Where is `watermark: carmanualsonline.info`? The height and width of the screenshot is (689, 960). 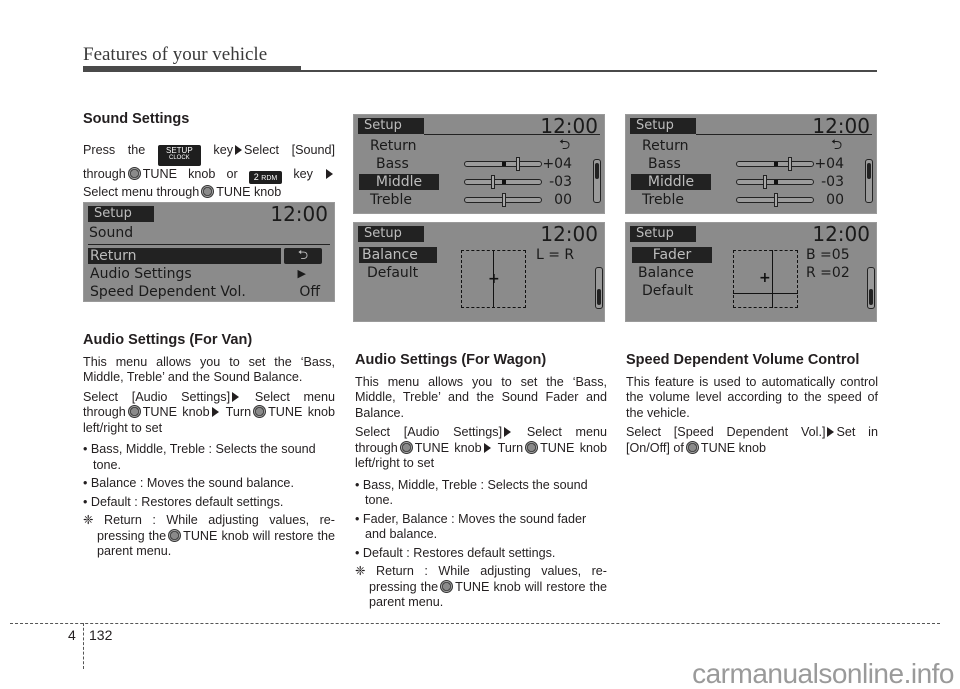 watermark: carmanualsonline.info is located at coordinates (823, 673).